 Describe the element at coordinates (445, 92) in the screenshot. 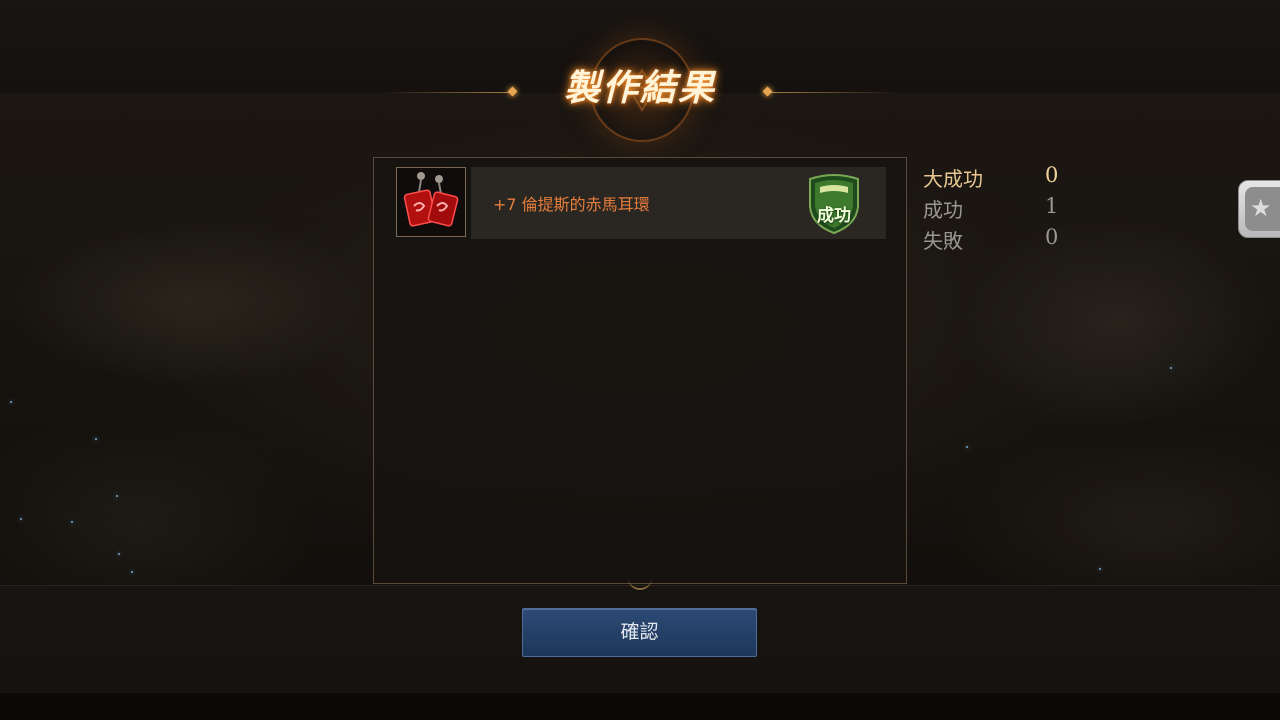

I see `title-line-left` at that location.